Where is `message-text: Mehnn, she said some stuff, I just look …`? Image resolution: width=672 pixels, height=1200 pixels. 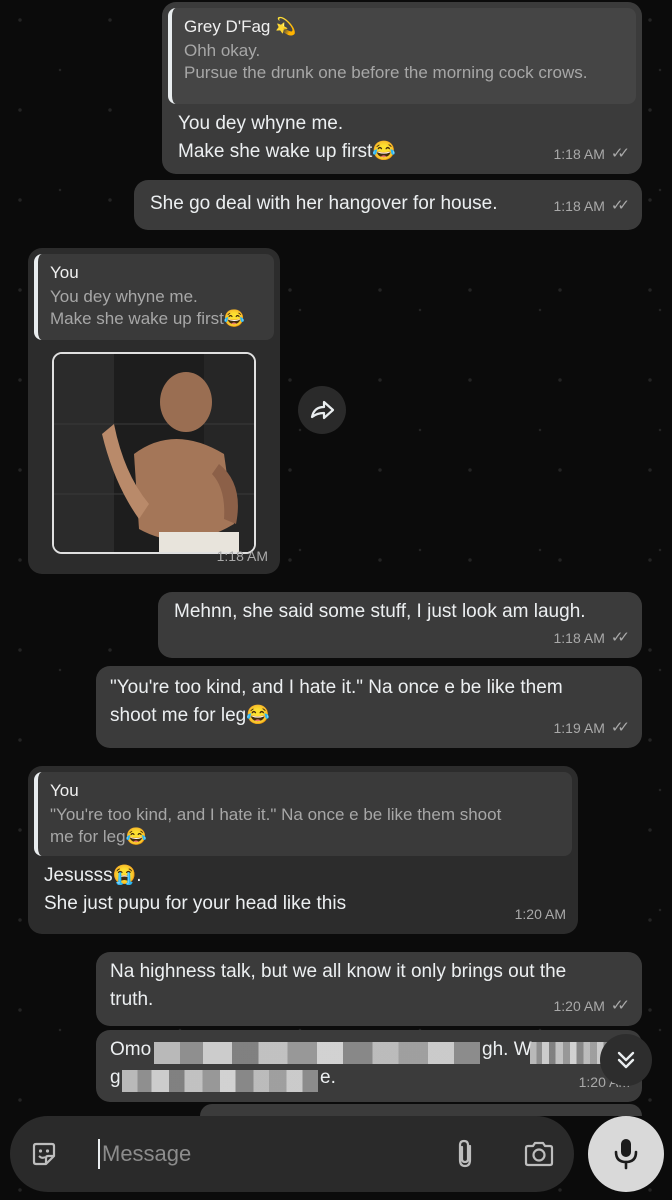
message-text: Mehnn, she said some stuff, I just look … is located at coordinates (380, 611).